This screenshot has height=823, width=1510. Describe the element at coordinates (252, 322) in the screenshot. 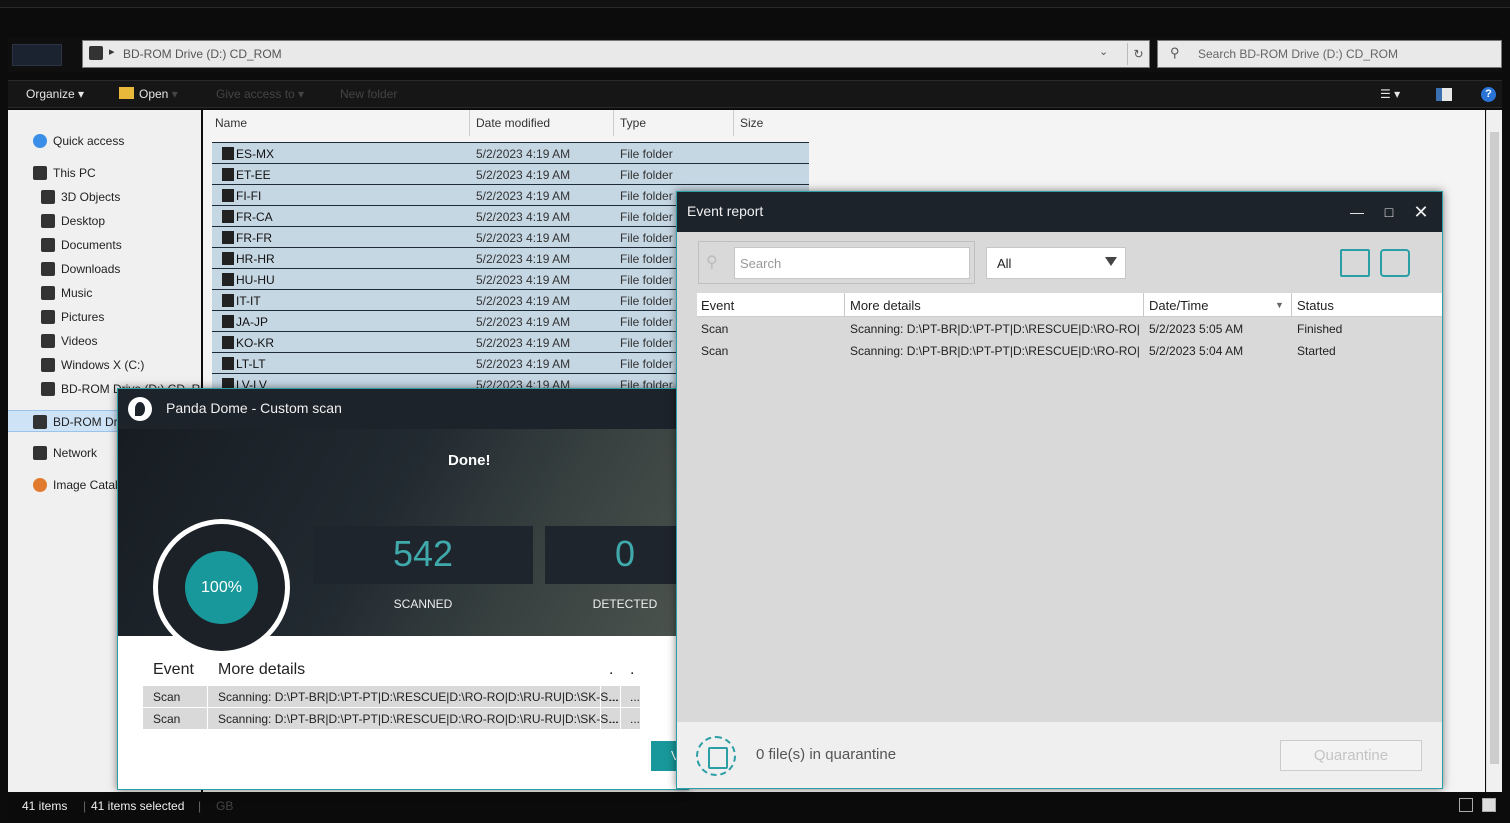

I see `file-name: JA-JP` at that location.